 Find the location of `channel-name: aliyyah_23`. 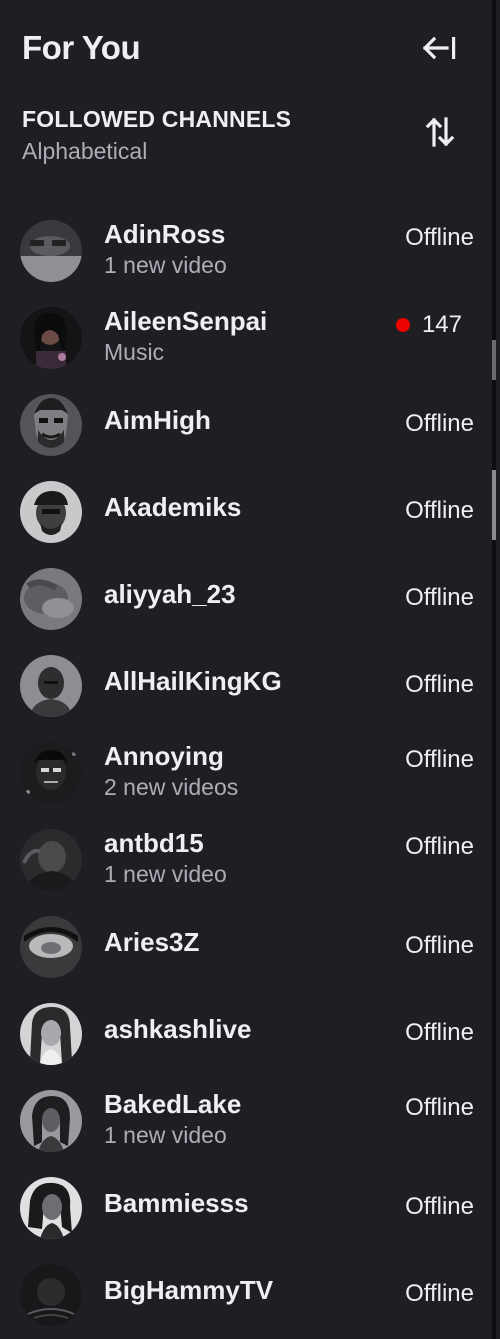

channel-name: aliyyah_23 is located at coordinates (170, 594).